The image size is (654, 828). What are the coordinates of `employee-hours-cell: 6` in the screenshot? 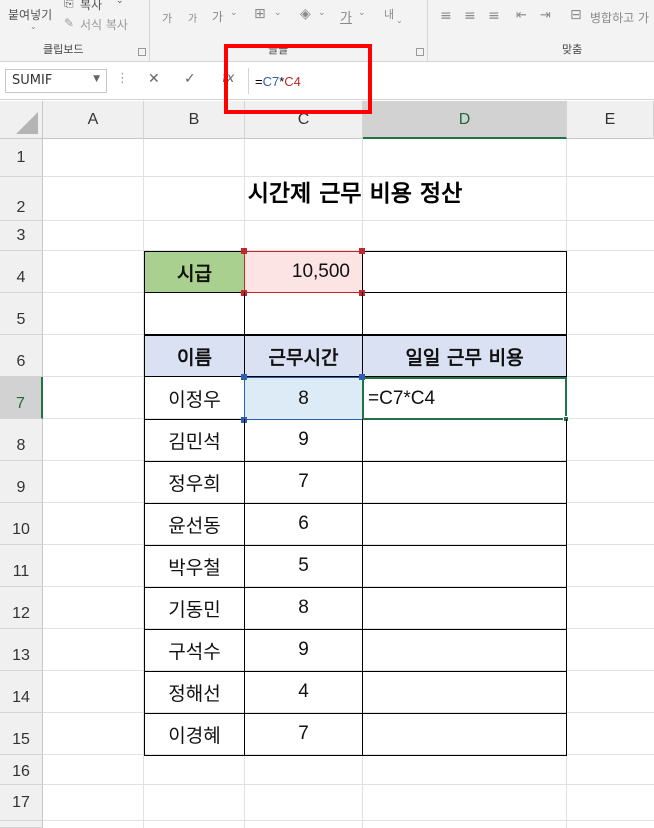 It's located at (303, 524).